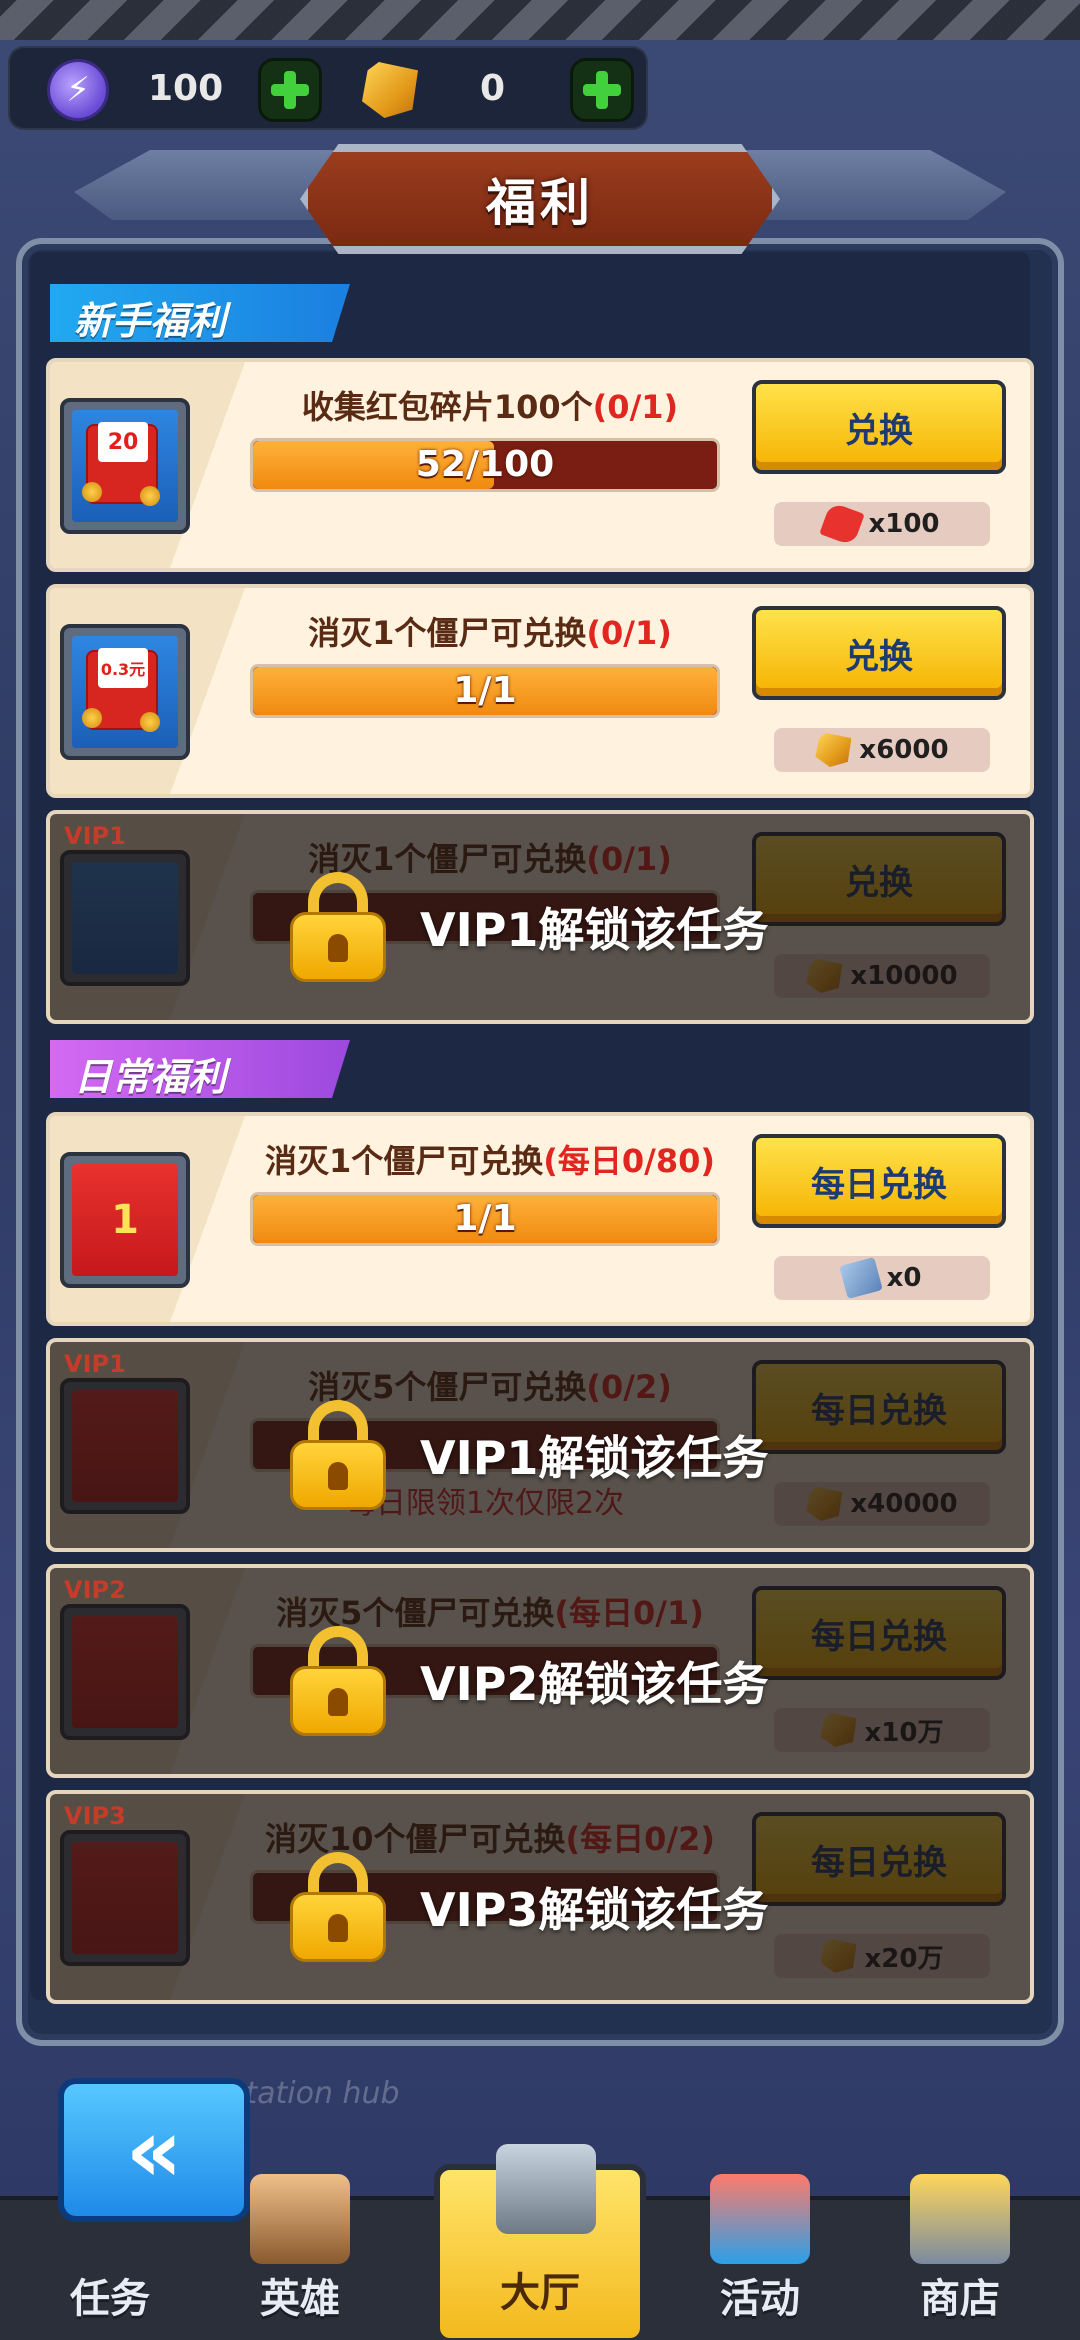  I want to click on task-card: 0.3元 消灭1个僵尸可兑换(0/1) 1/1 兑换 x6000, so click(540, 691).